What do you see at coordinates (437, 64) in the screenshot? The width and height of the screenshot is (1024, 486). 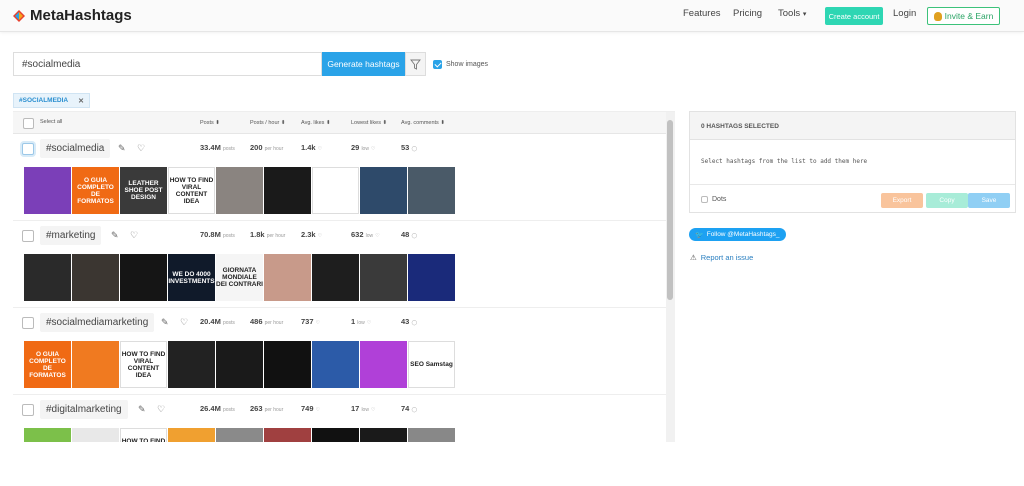 I see `show-images-checkbox` at bounding box center [437, 64].